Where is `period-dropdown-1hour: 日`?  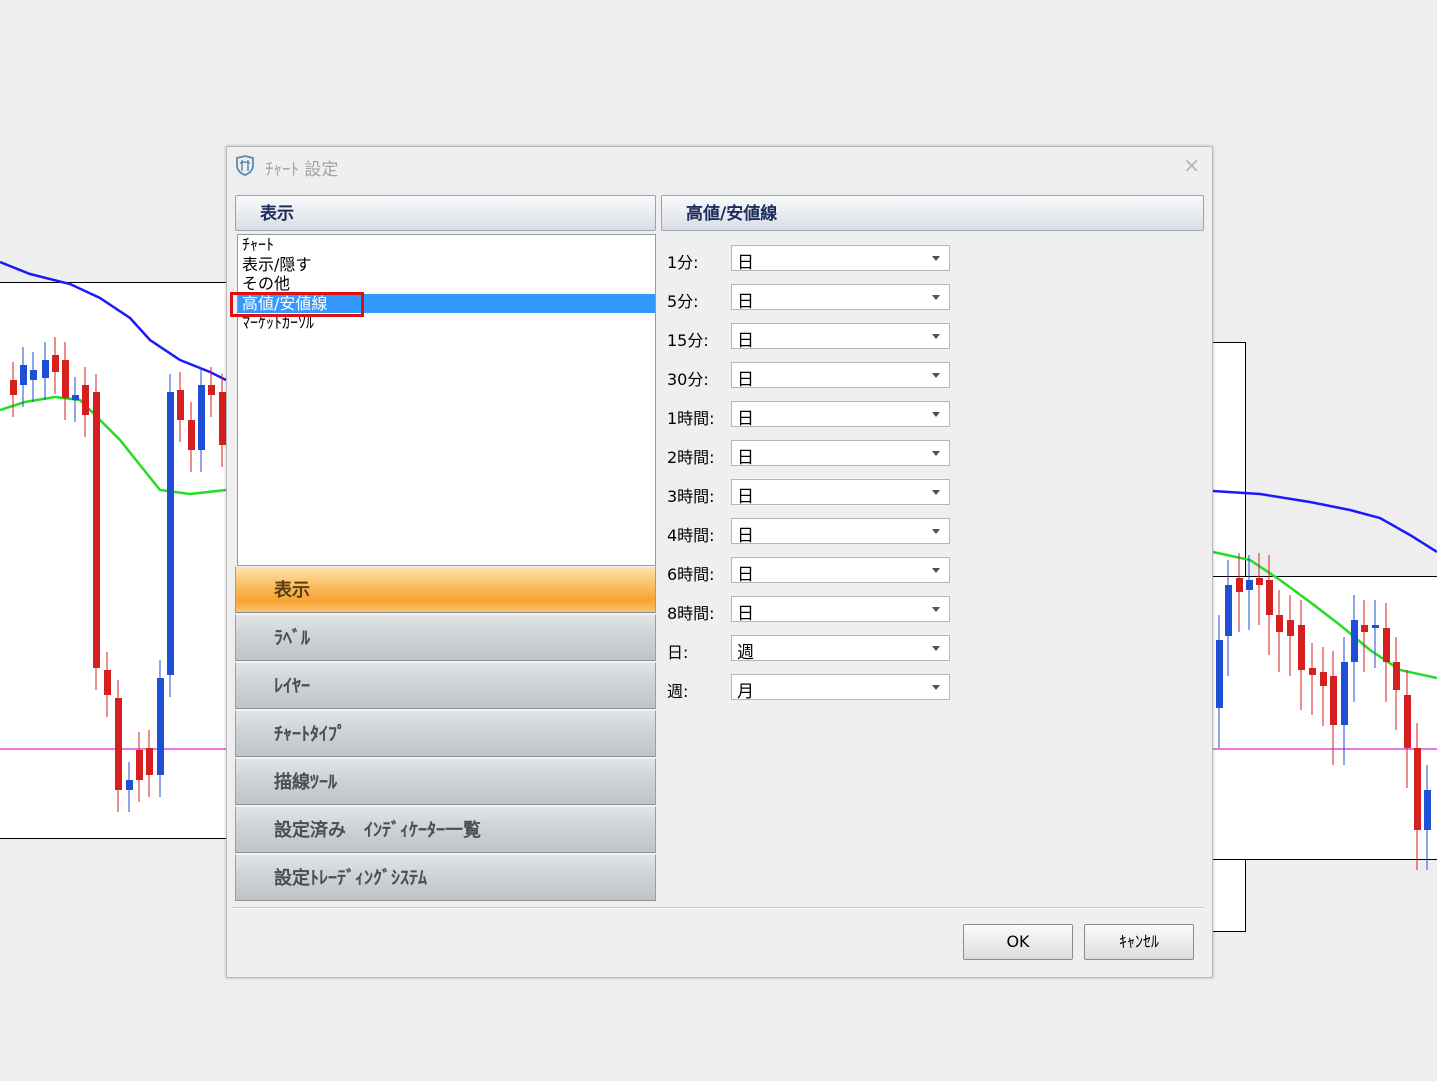
period-dropdown-1hour: 日 is located at coordinates (840, 415).